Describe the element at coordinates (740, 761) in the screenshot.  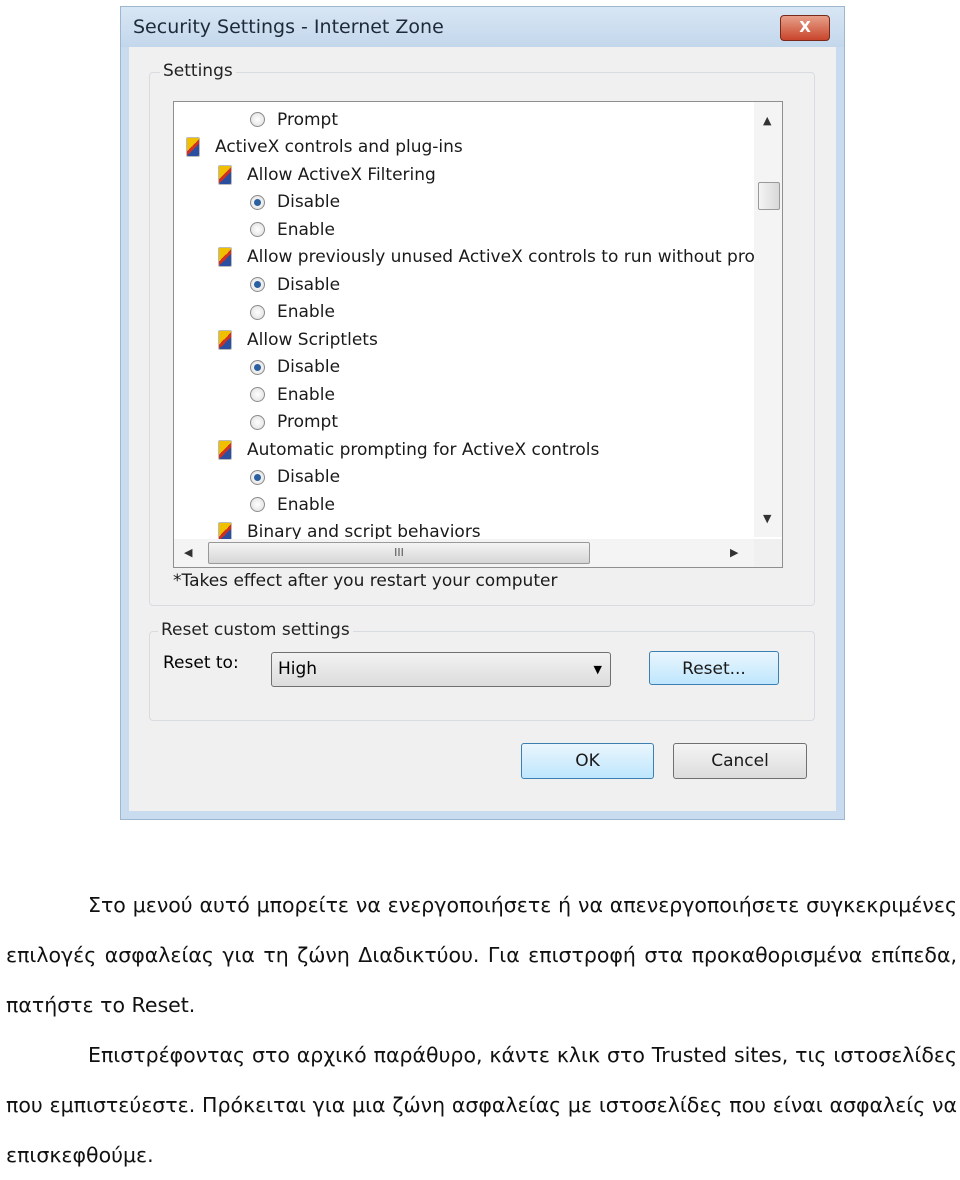
I see `cancel-button: Cancel` at that location.